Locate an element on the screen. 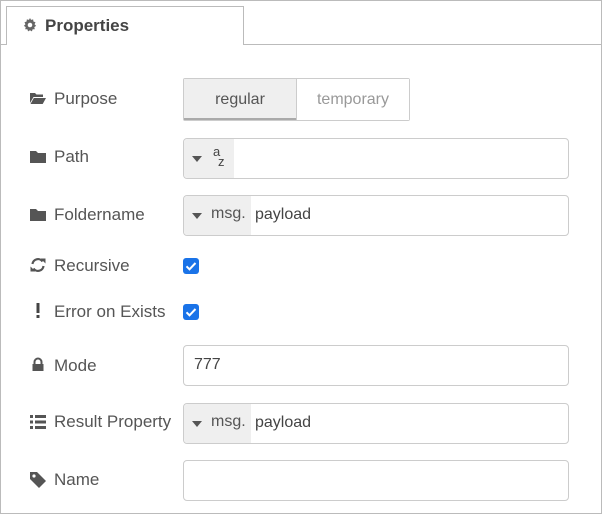 This screenshot has width=602, height=514. lock-icon is located at coordinates (38, 364).